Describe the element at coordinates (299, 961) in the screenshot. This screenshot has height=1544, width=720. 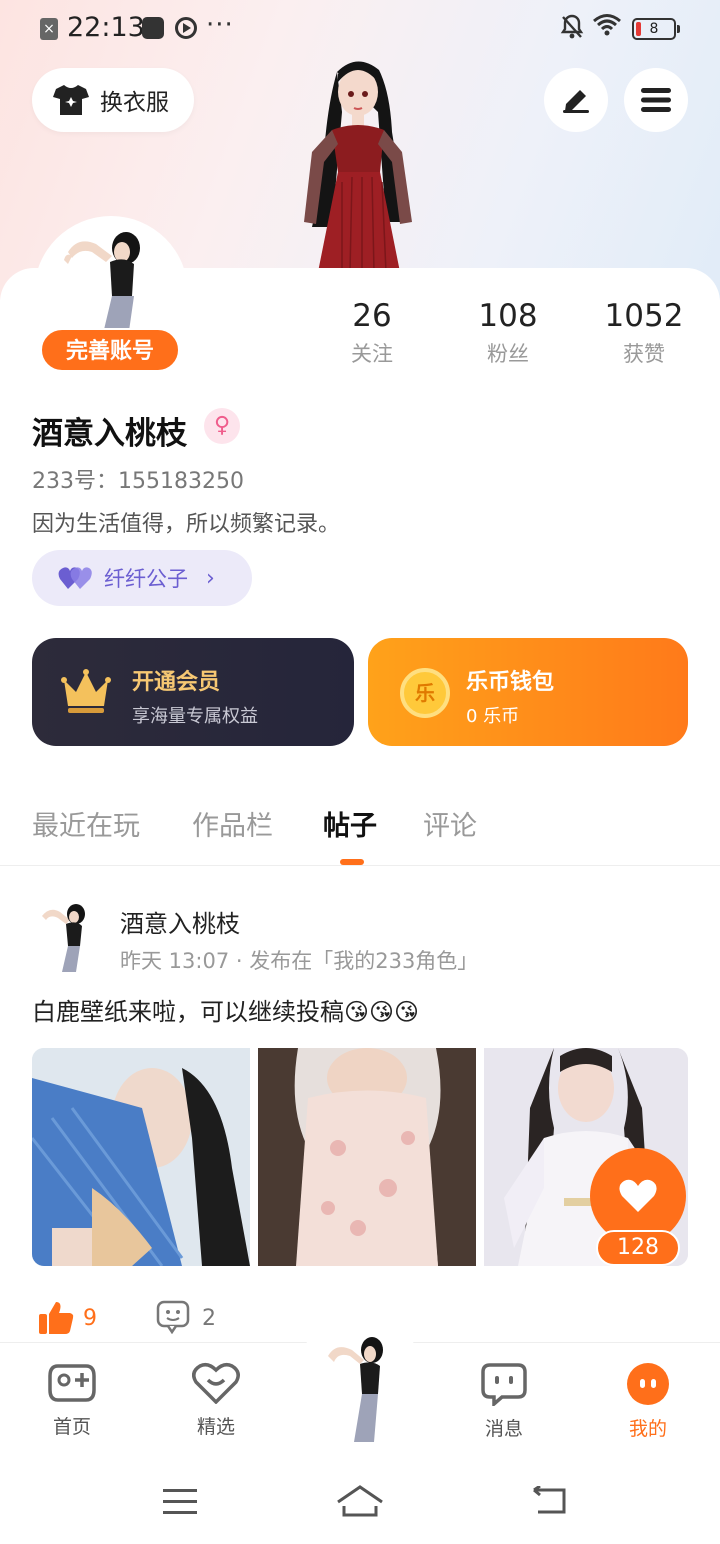
I see `post-meta: 昨天 13:07 · 发布在「我的233角色」` at that location.